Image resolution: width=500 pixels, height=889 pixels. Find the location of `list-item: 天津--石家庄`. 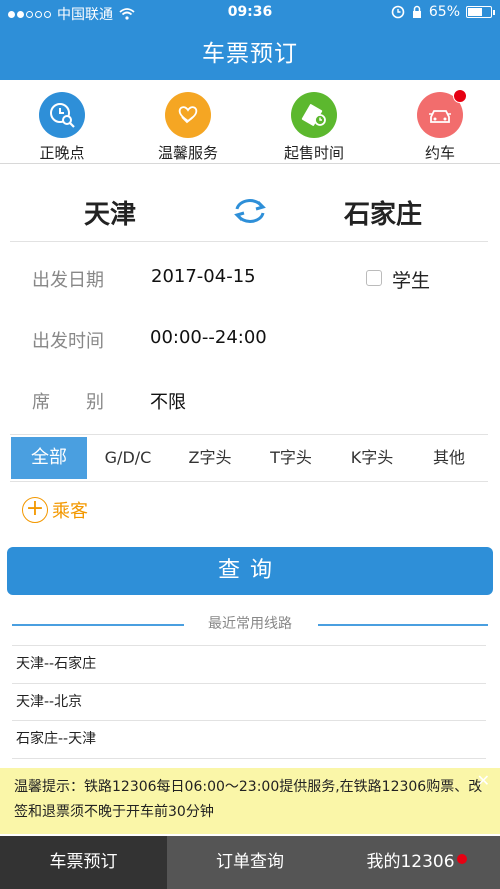

list-item: 天津--石家庄 is located at coordinates (249, 664).